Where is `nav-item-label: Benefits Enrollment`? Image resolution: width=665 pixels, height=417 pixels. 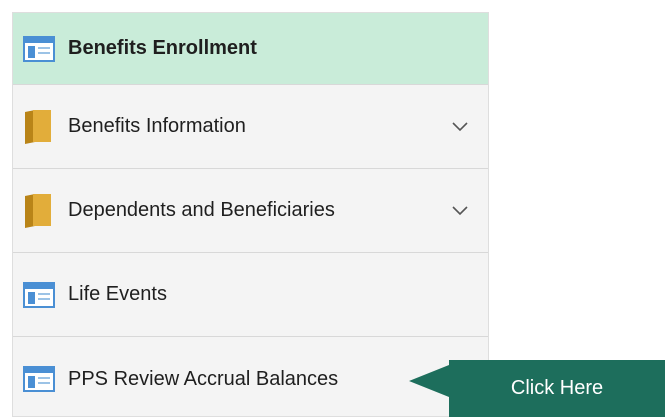 nav-item-label: Benefits Enrollment is located at coordinates (162, 48).